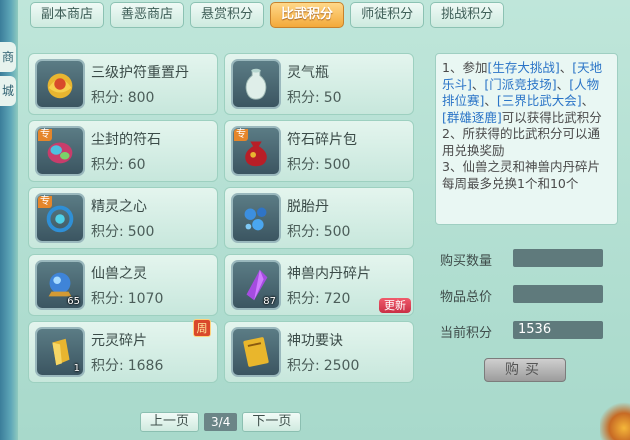 This screenshot has width=630, height=440. Describe the element at coordinates (523, 67) in the screenshot. I see `event-link: [生存大挑战]` at that location.